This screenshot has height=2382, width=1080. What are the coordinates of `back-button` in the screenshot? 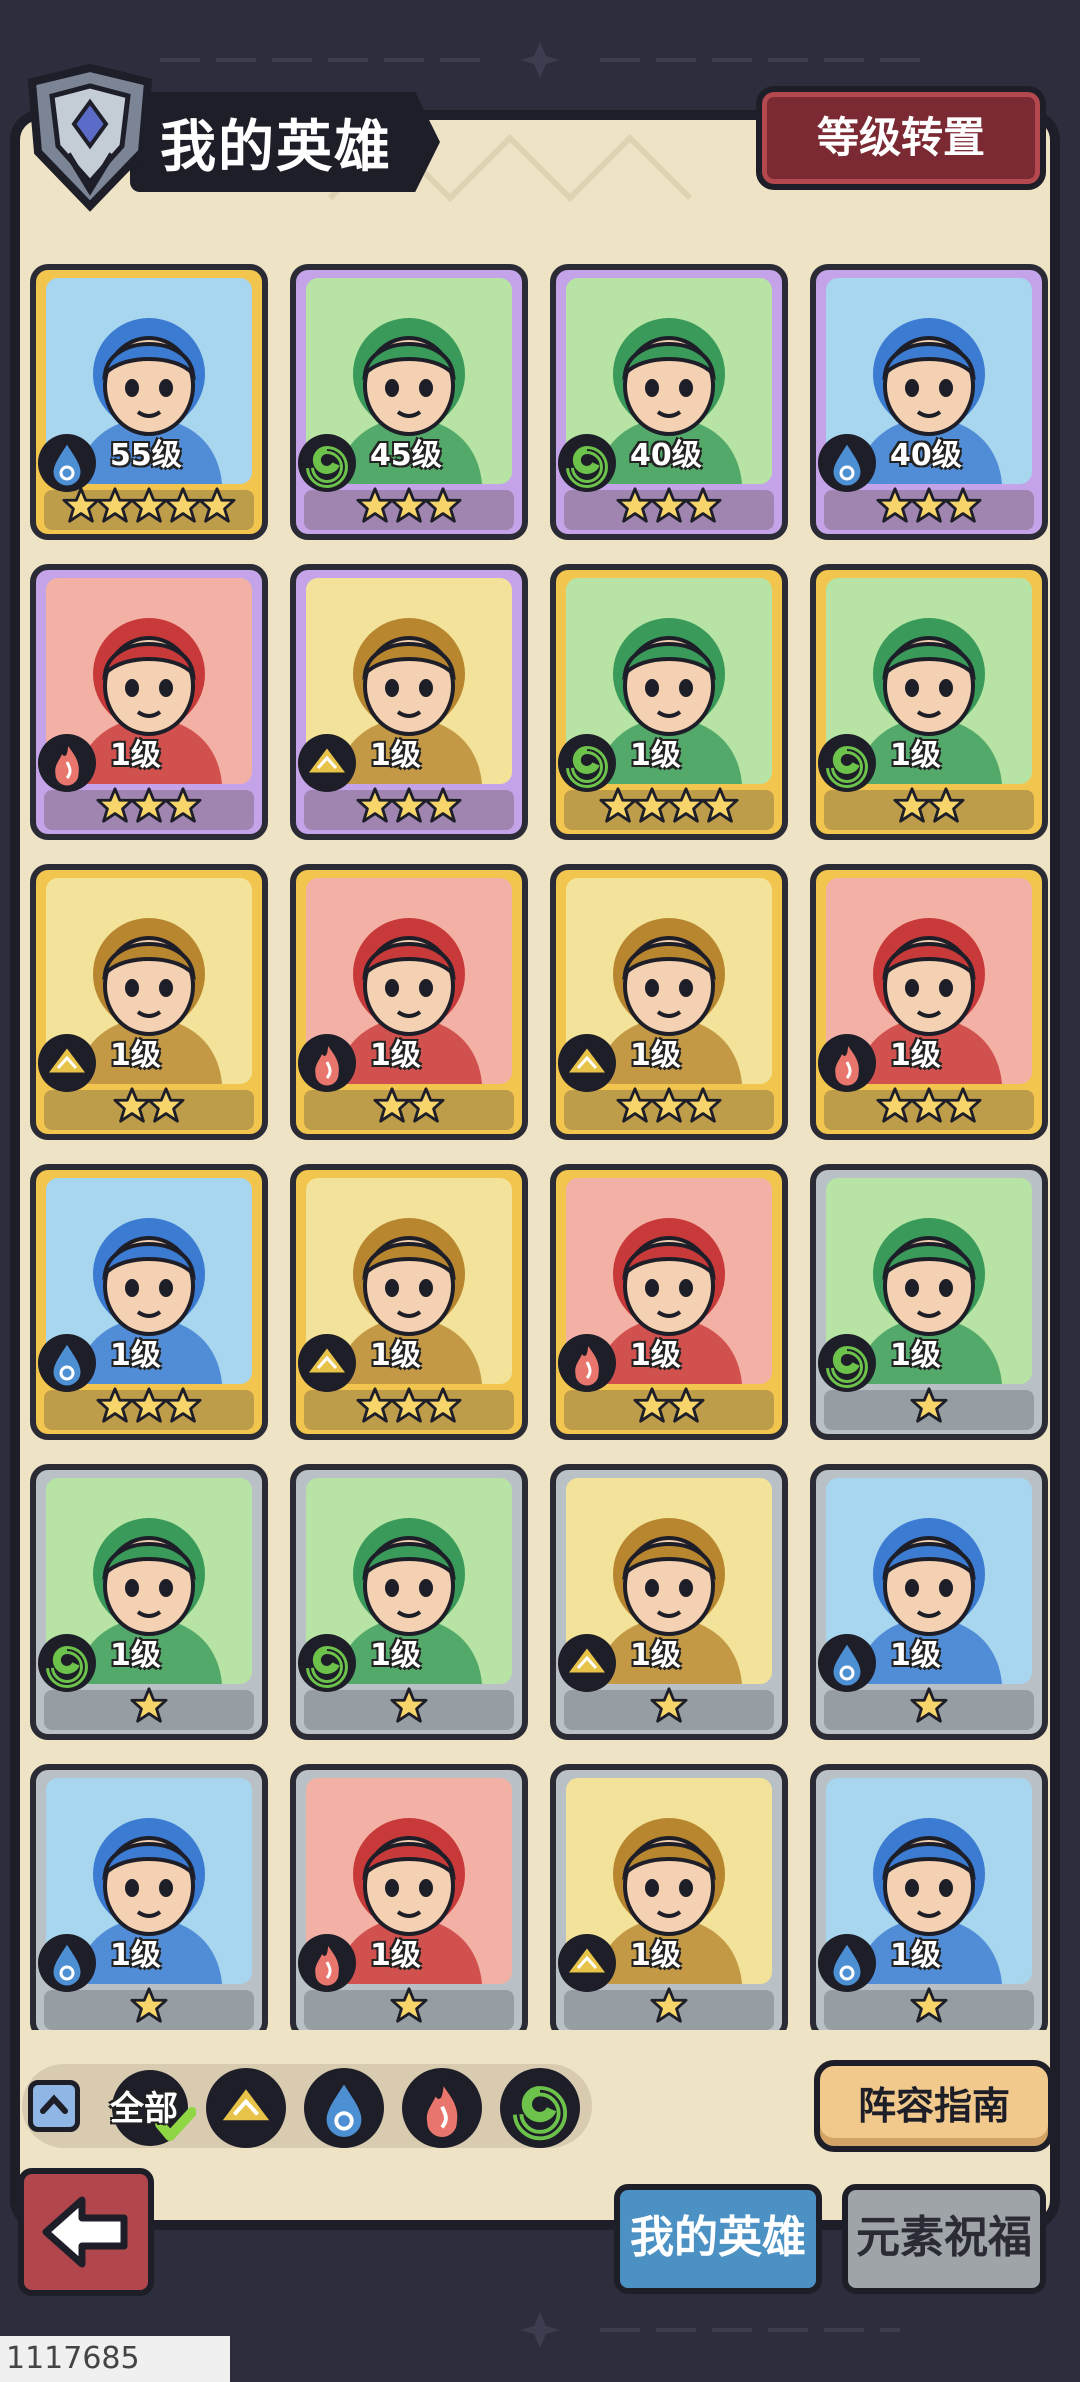 It's located at (86, 2232).